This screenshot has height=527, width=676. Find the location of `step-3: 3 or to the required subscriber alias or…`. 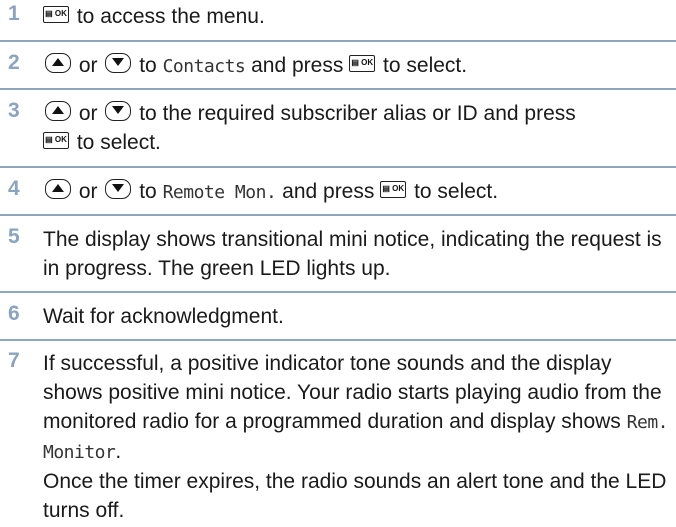

step-3: 3 or to the required subscriber alias or… is located at coordinates (338, 129).